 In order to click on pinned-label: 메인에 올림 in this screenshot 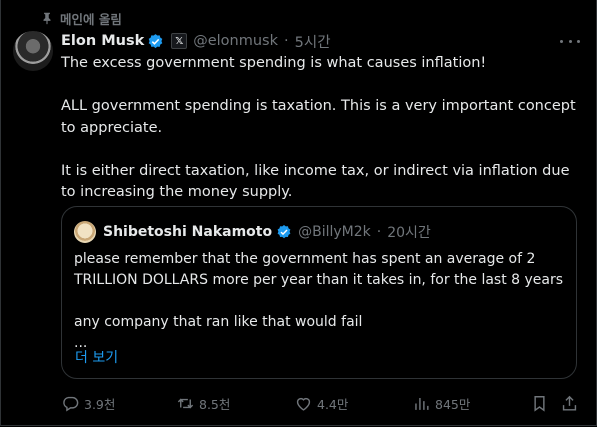, I will do `click(91, 19)`.